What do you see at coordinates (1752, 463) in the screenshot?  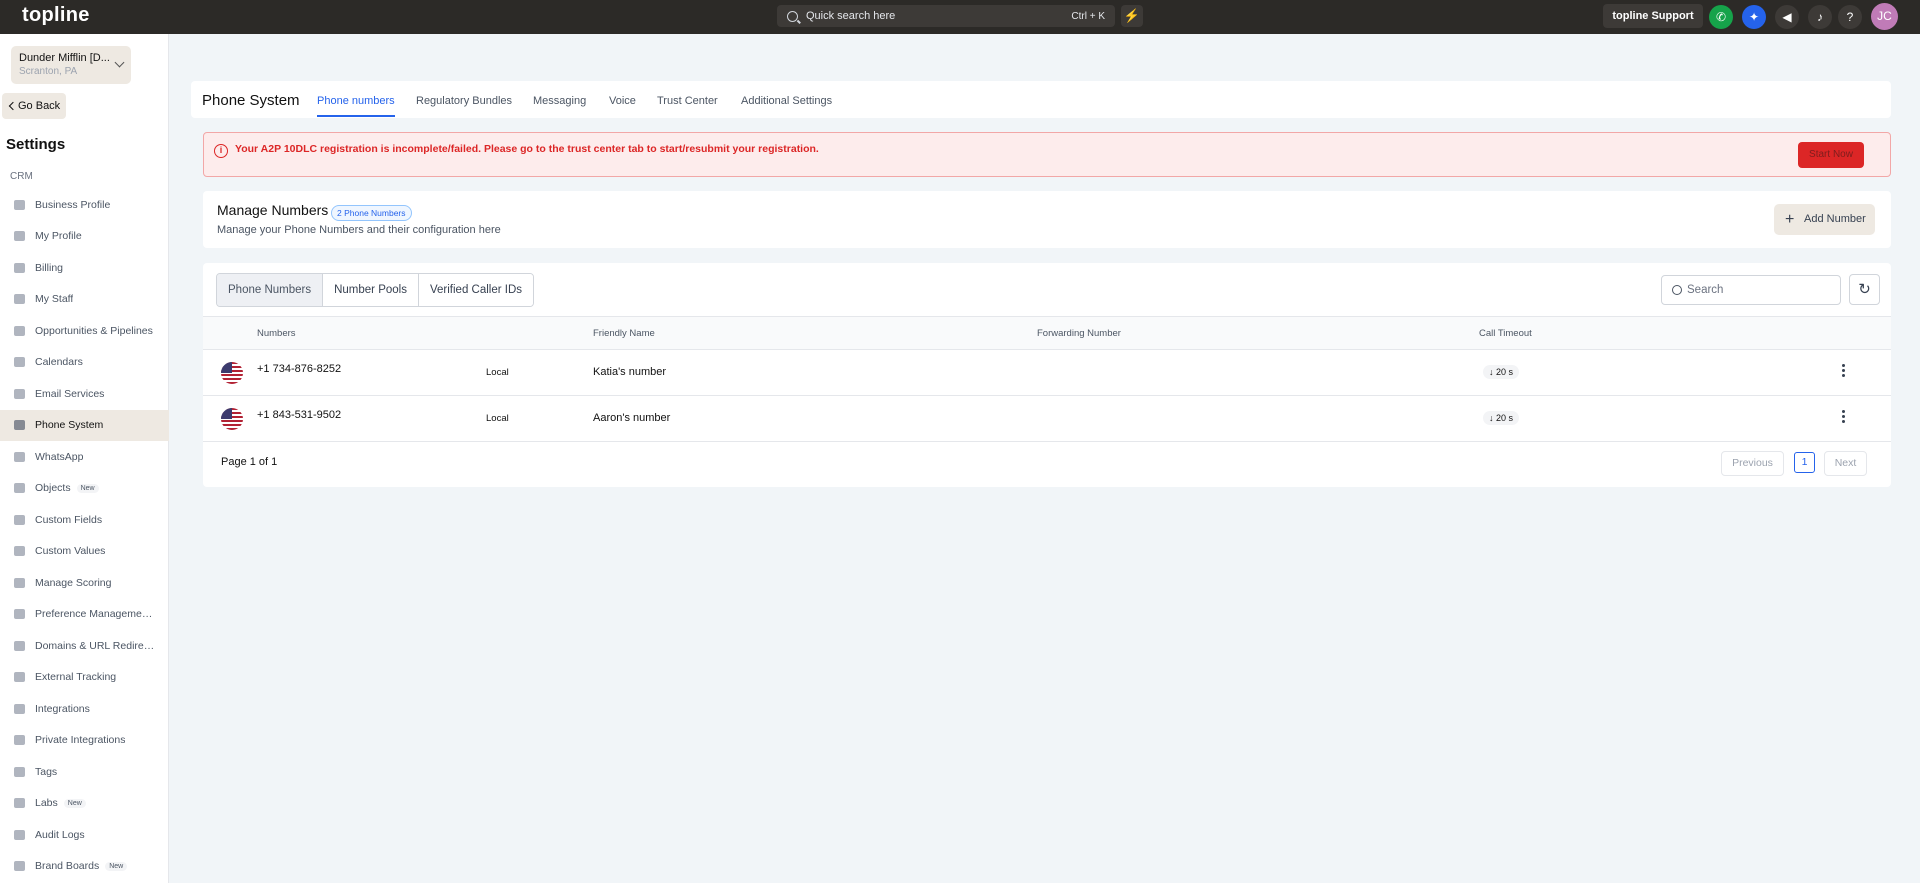 I see `previous-button: Previous` at bounding box center [1752, 463].